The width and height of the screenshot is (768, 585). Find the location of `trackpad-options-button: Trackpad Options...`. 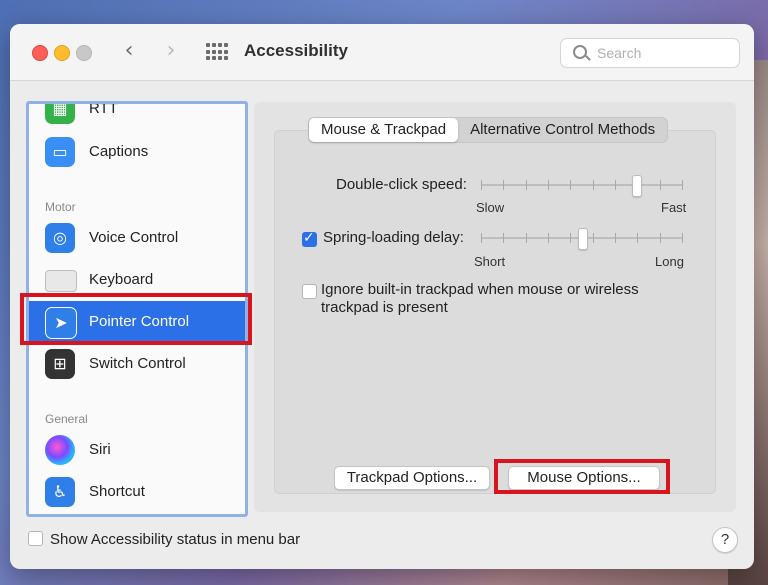

trackpad-options-button: Trackpad Options... is located at coordinates (412, 478).